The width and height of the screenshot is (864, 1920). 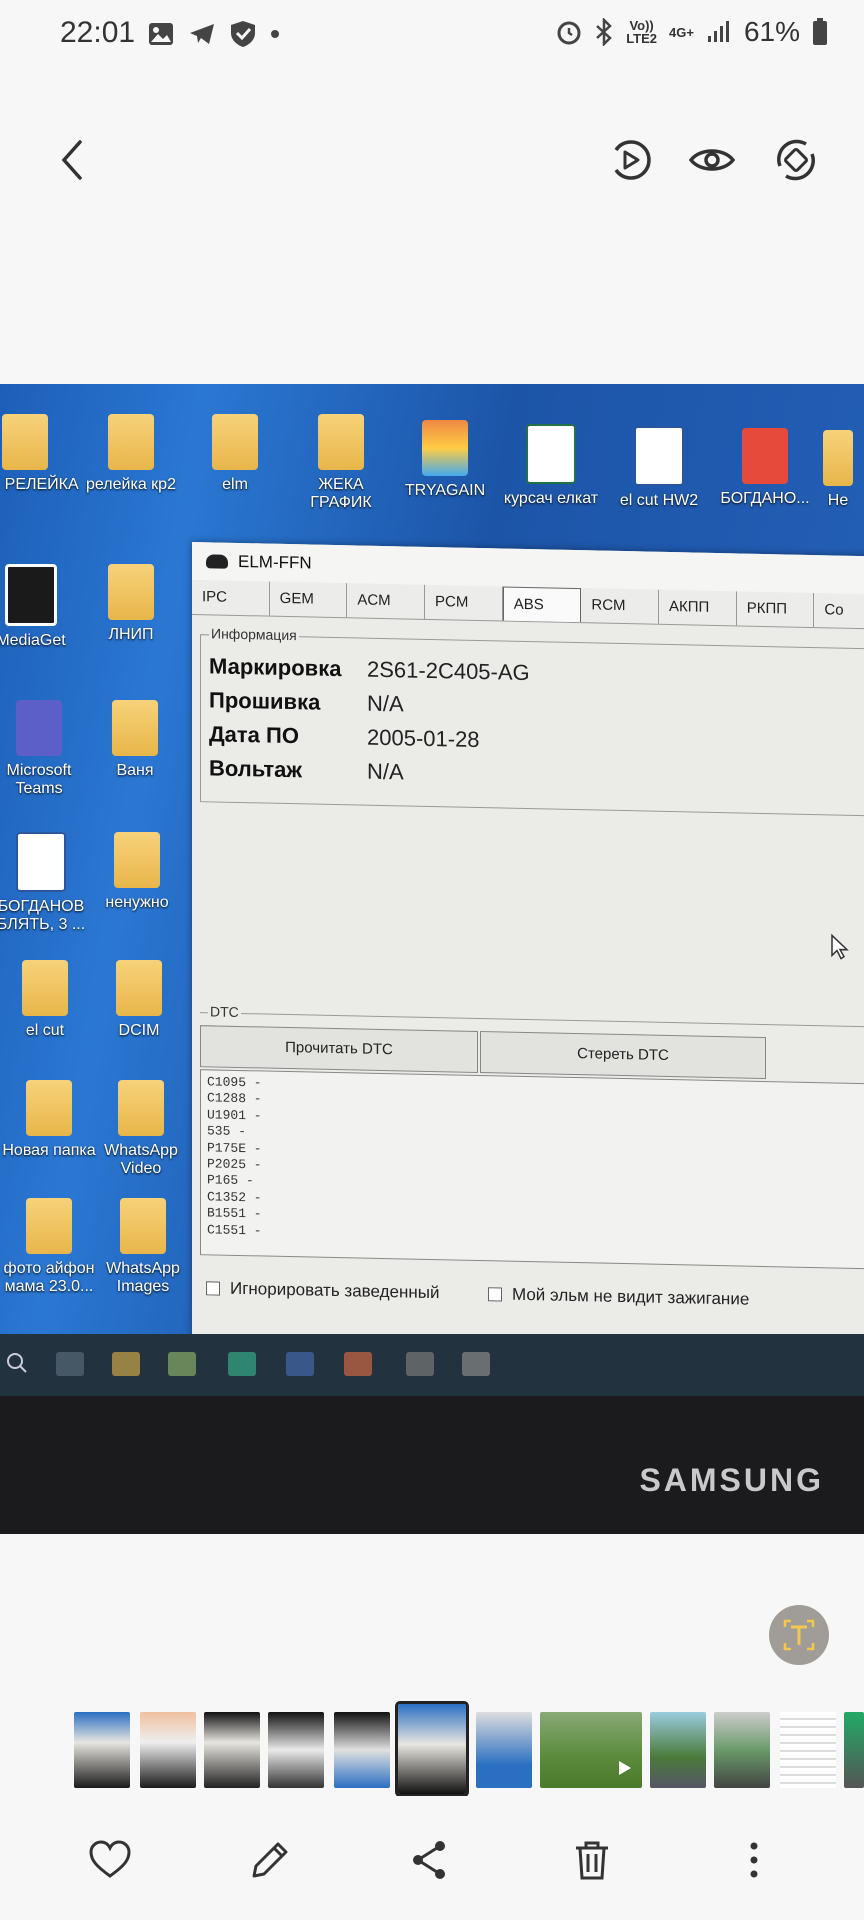 What do you see at coordinates (620, 606) in the screenshot?
I see `tab-rcm: RCM` at bounding box center [620, 606].